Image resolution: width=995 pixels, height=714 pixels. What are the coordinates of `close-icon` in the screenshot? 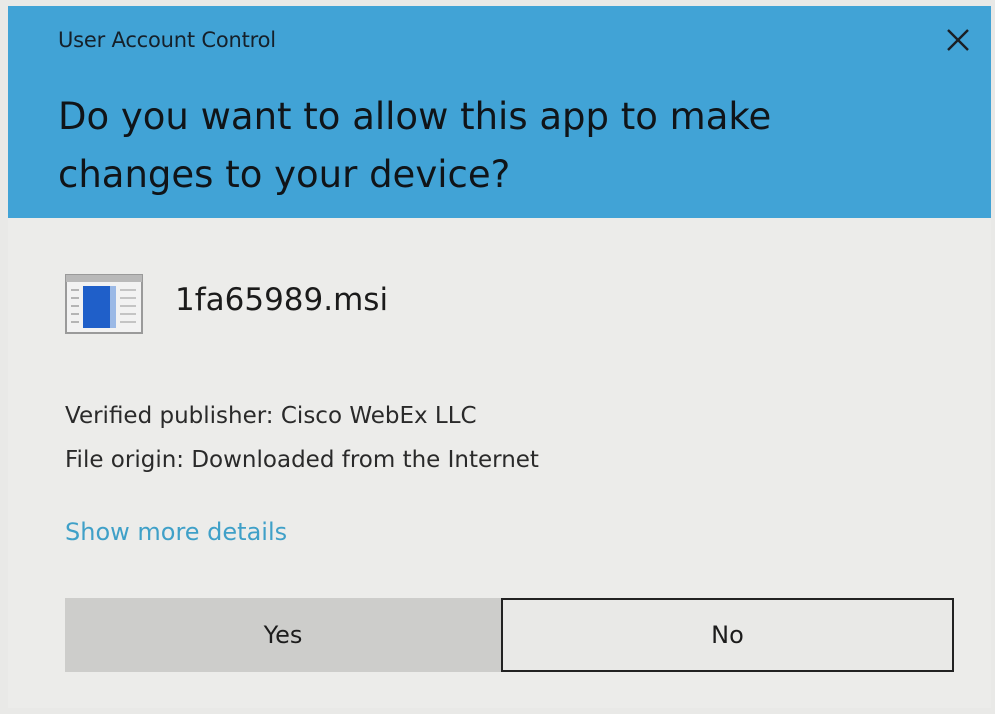 It's located at (958, 40).